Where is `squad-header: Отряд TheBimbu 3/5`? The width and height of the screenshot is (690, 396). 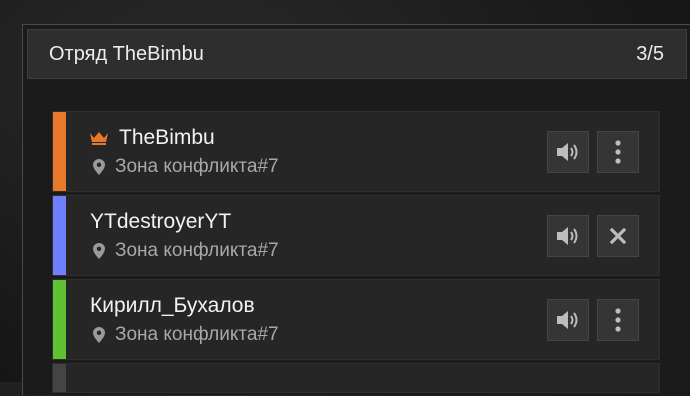 squad-header: Отряд TheBimbu 3/5 is located at coordinates (357, 54).